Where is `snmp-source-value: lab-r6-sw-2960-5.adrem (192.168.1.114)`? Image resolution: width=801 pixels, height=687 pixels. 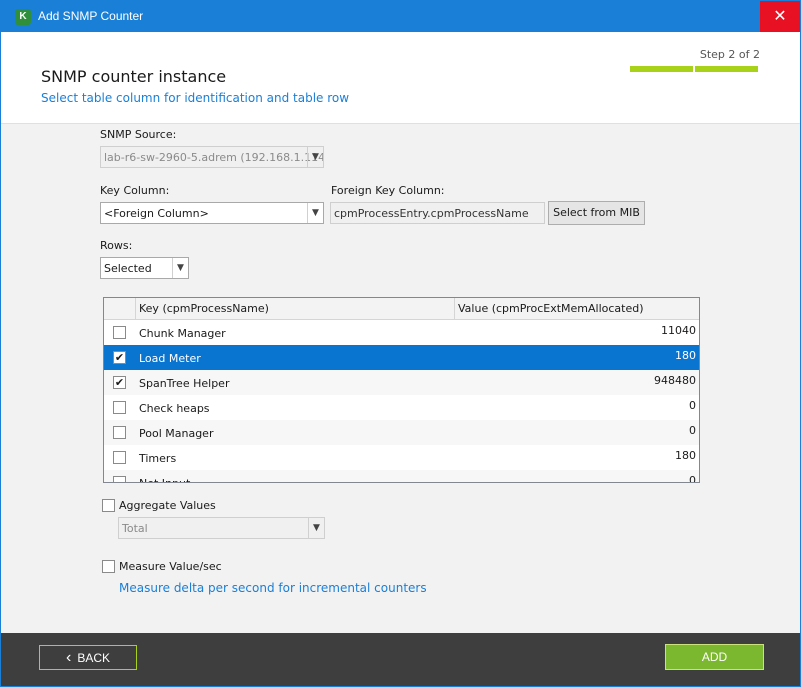
snmp-source-value: lab-r6-sw-2960-5.adrem (192.168.1.114) is located at coordinates (214, 157).